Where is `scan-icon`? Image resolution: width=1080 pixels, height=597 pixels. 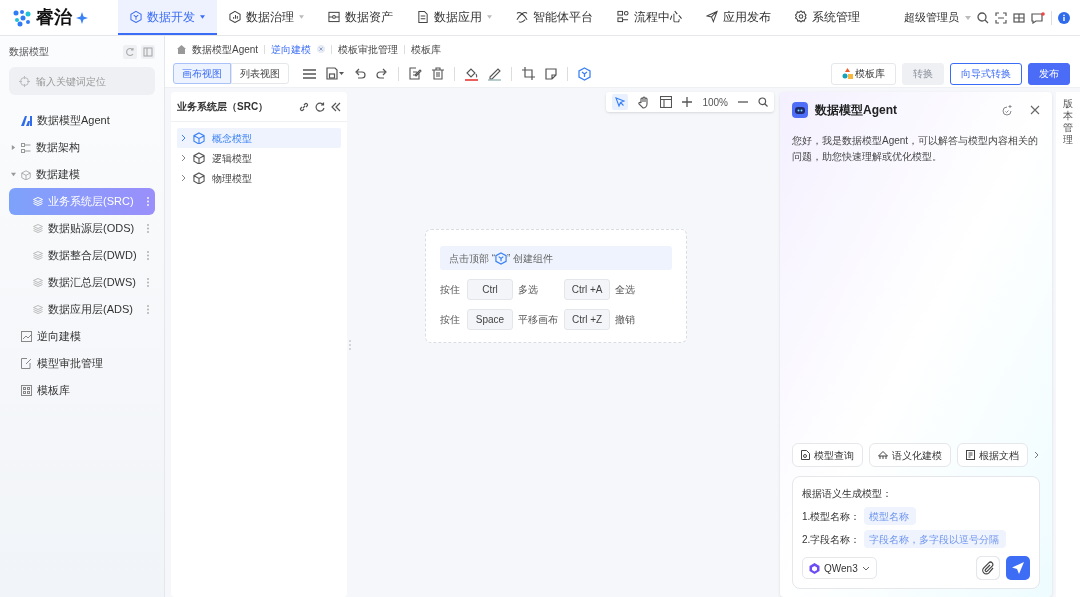
scan-icon is located at coordinates (1001, 17).